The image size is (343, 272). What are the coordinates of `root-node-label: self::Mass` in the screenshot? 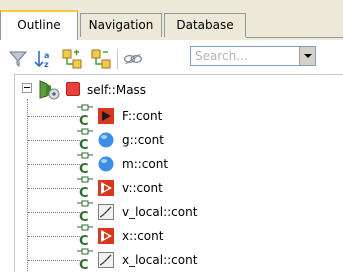 It's located at (116, 90).